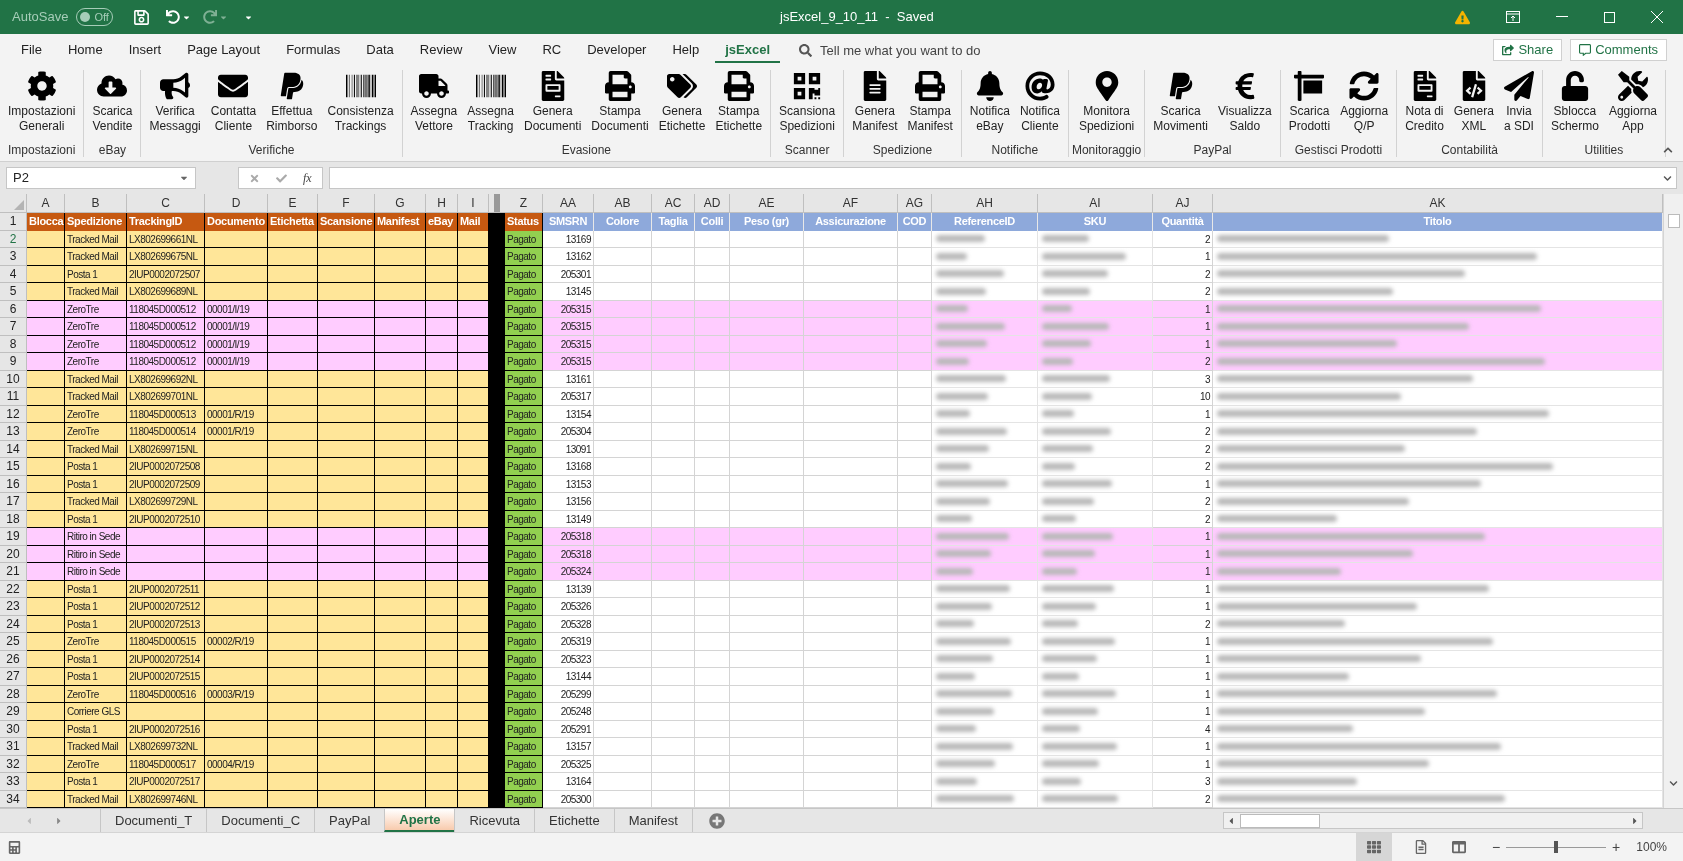 Image resolution: width=1683 pixels, height=861 pixels. What do you see at coordinates (13, 327) in the screenshot?
I see `row-header: 7` at bounding box center [13, 327].